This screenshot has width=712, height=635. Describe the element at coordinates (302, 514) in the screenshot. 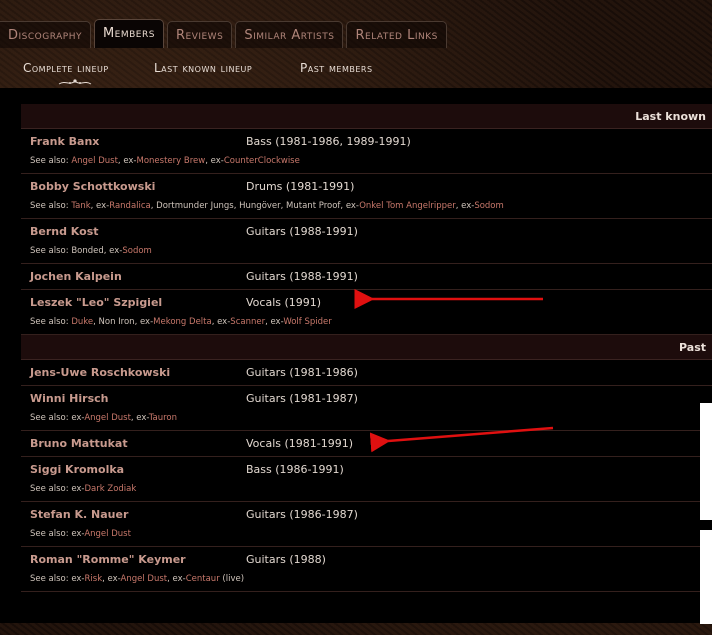

I see `member-role: Guitars (1986-1987)` at that location.